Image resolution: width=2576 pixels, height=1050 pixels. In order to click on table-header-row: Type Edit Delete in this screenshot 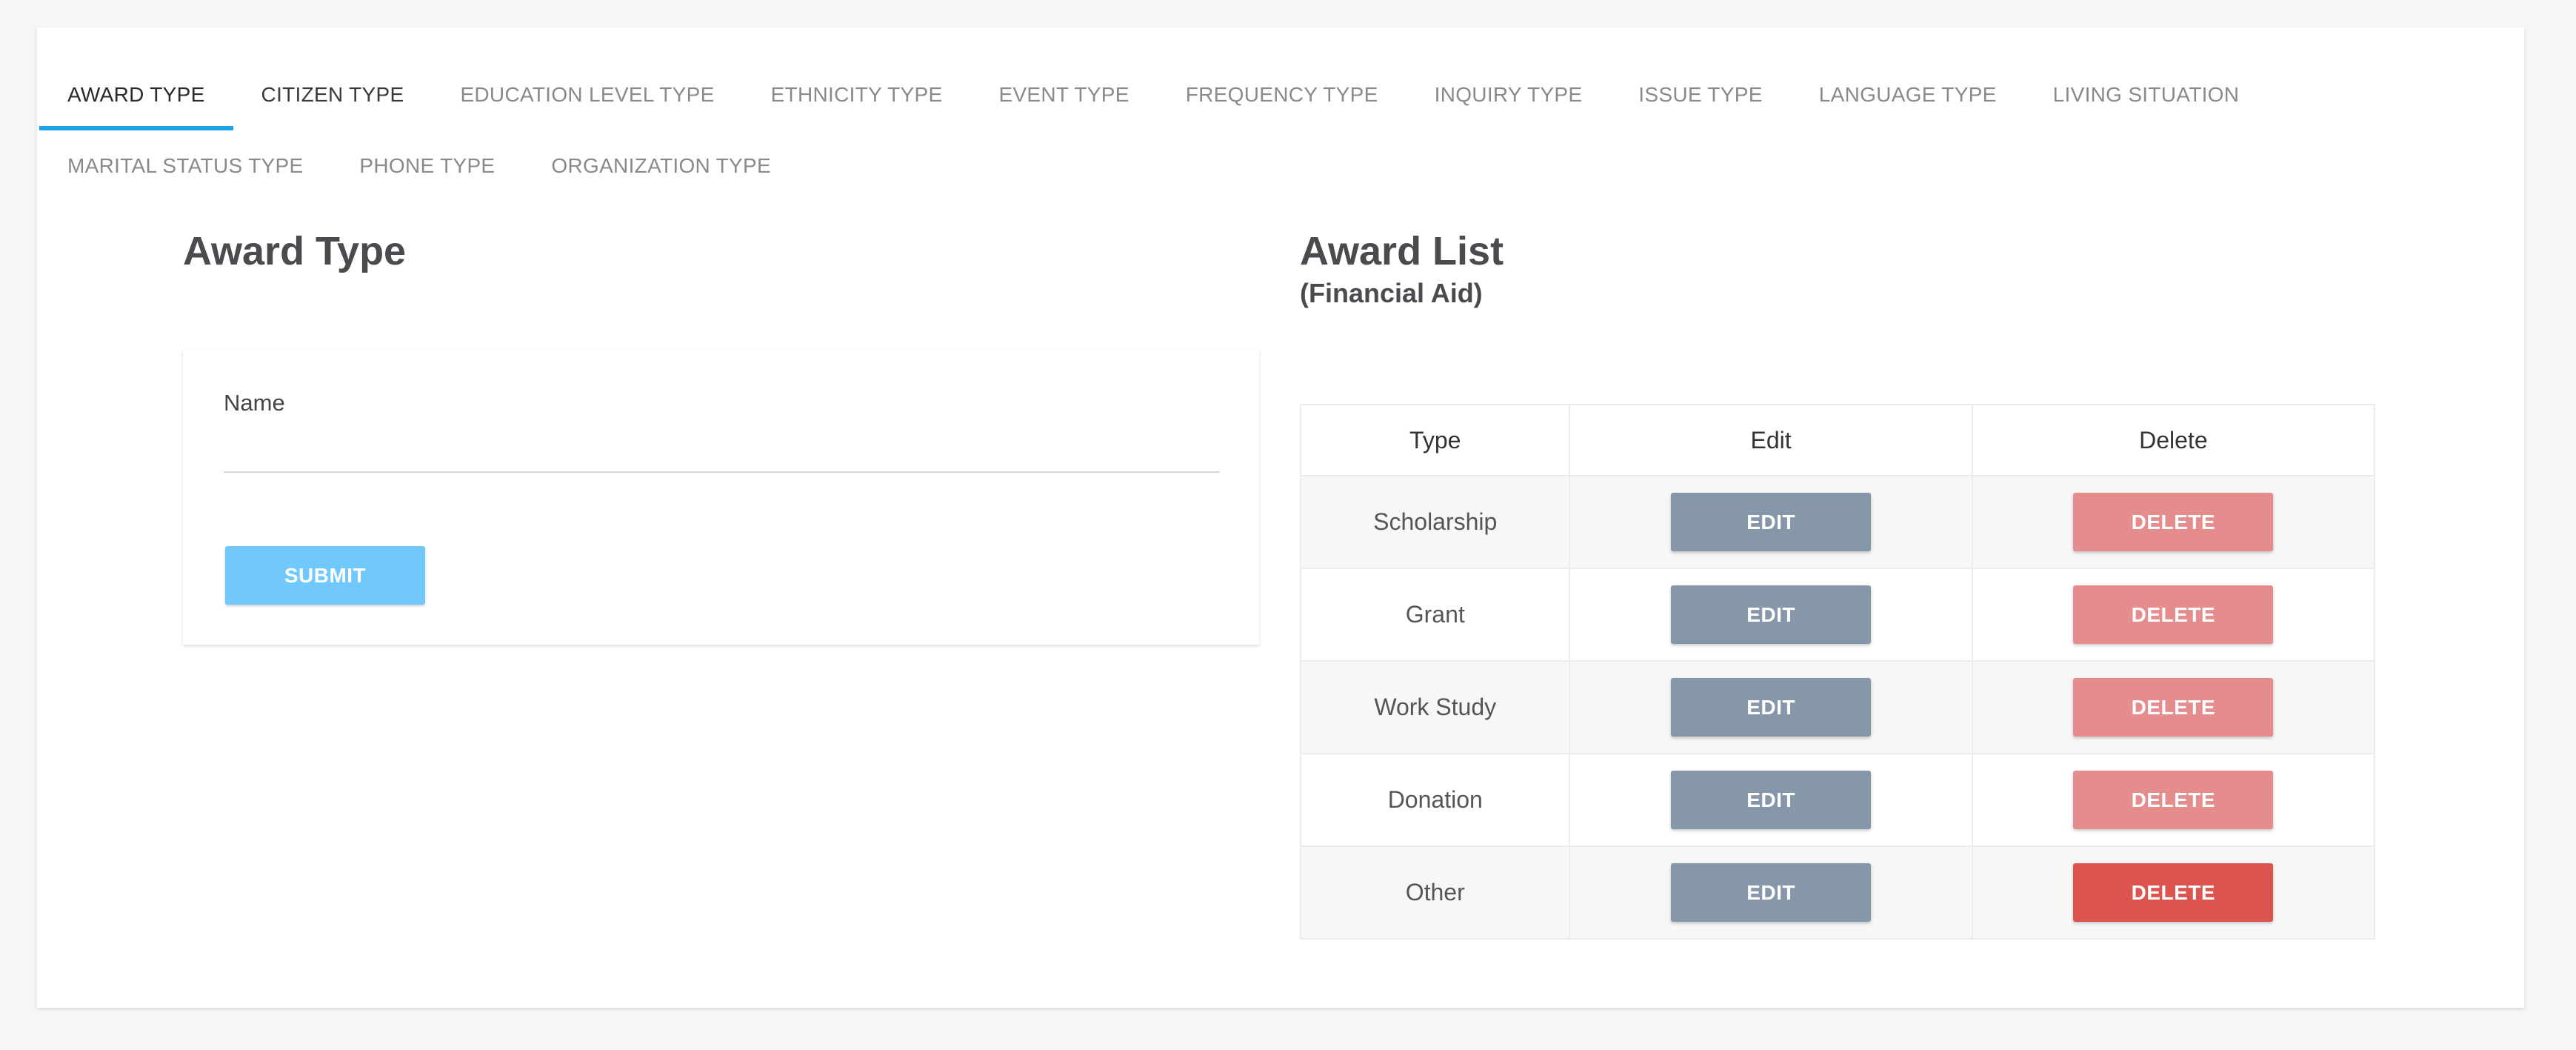, I will do `click(1837, 440)`.